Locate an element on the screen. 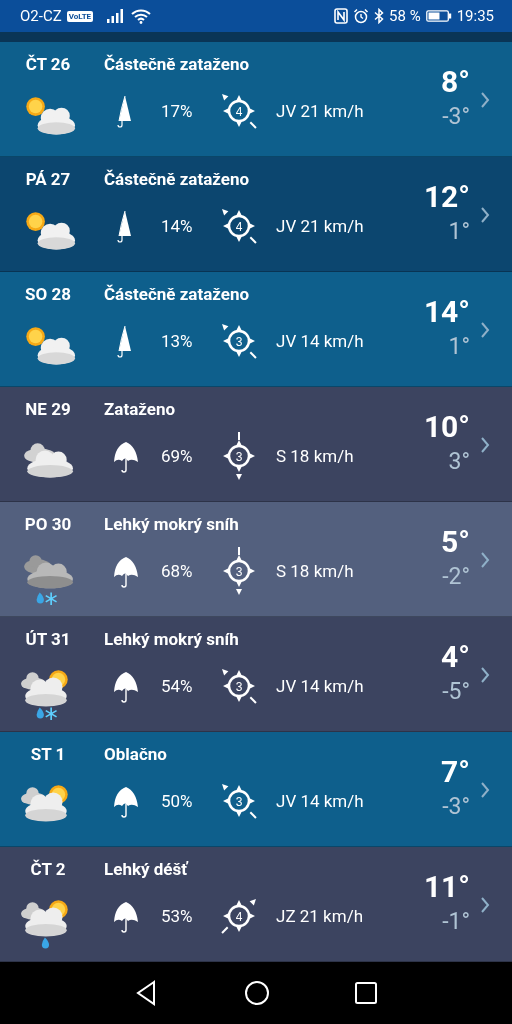 The image size is (512, 1024). forecast-row: NE 29 Zataženo 69% 3 S 18 km/h 10° 3° is located at coordinates (256, 444).